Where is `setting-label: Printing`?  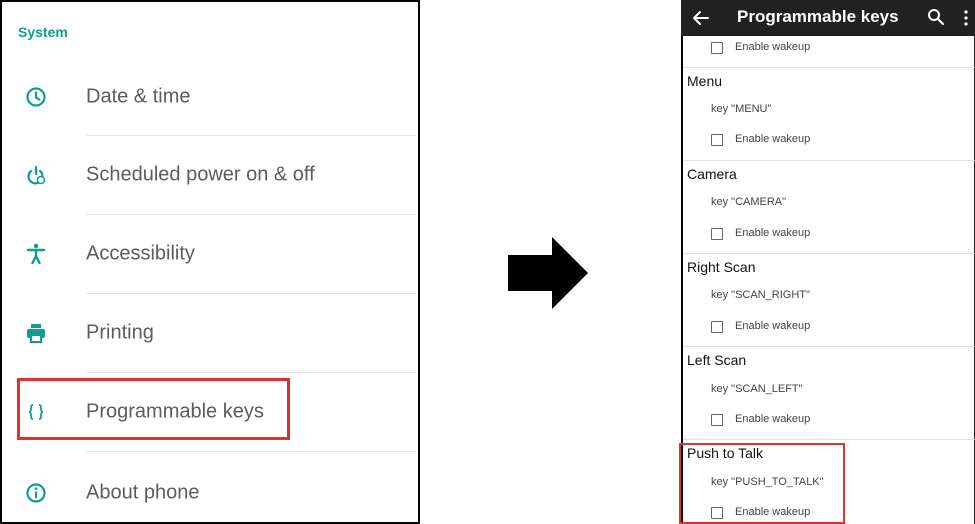
setting-label: Printing is located at coordinates (120, 332).